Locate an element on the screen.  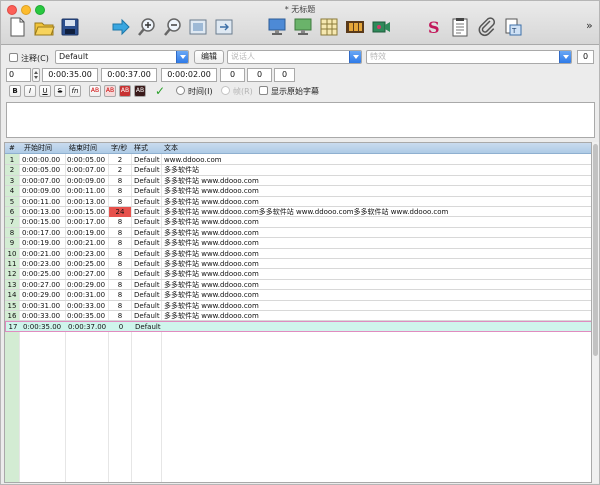
secondary-color-button: AB is located at coordinates (110, 91).